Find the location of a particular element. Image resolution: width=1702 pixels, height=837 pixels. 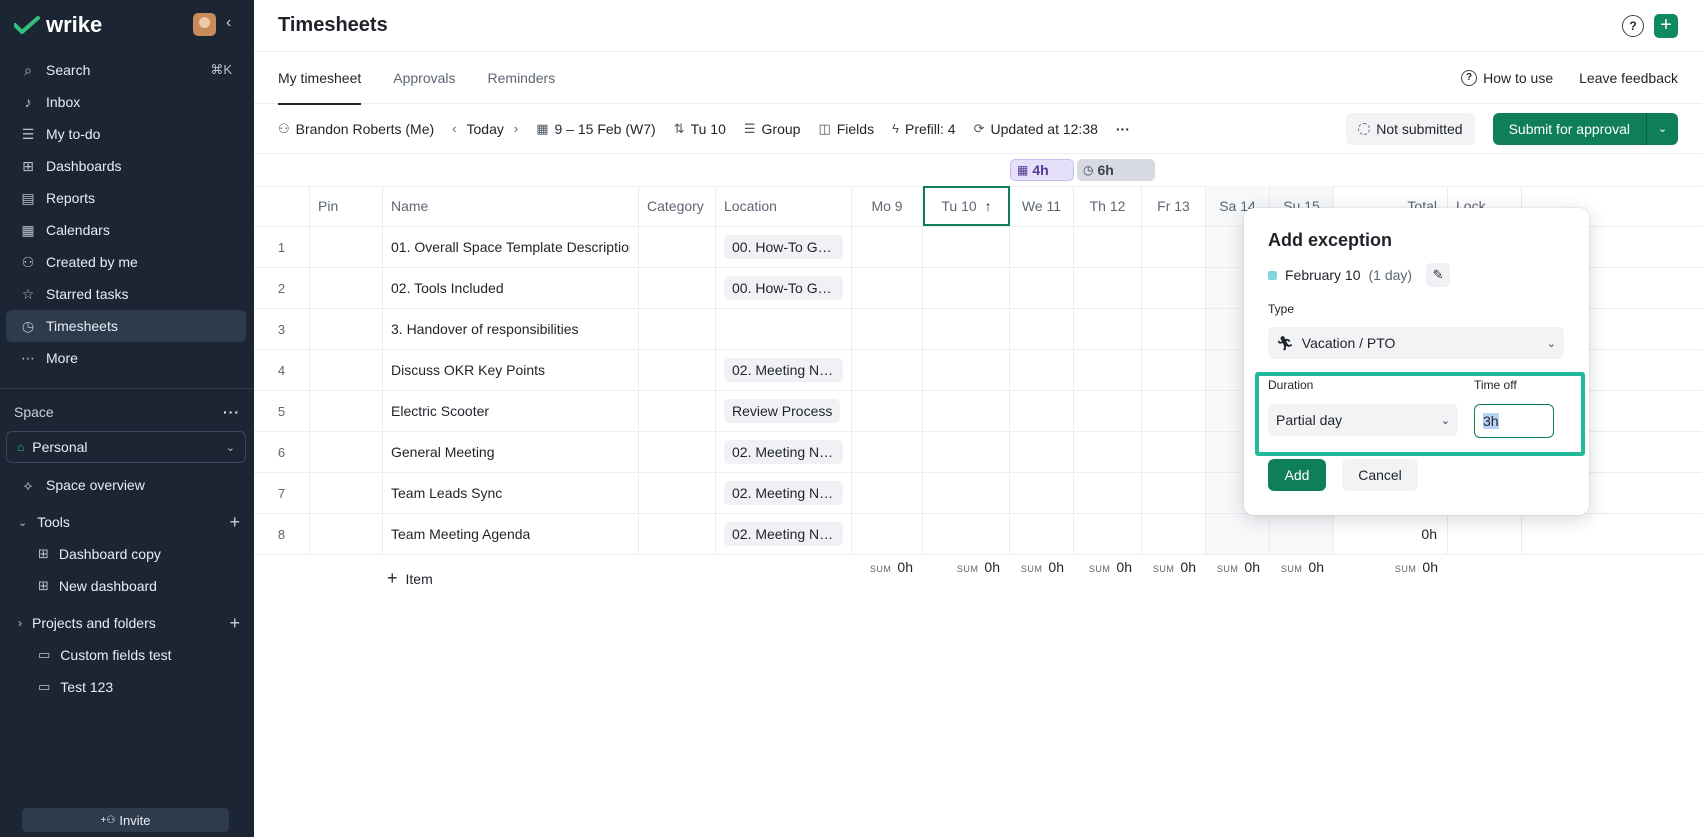

tree-item-custom-fields-test: ▭ Custom fields test is located at coordinates (127, 655).